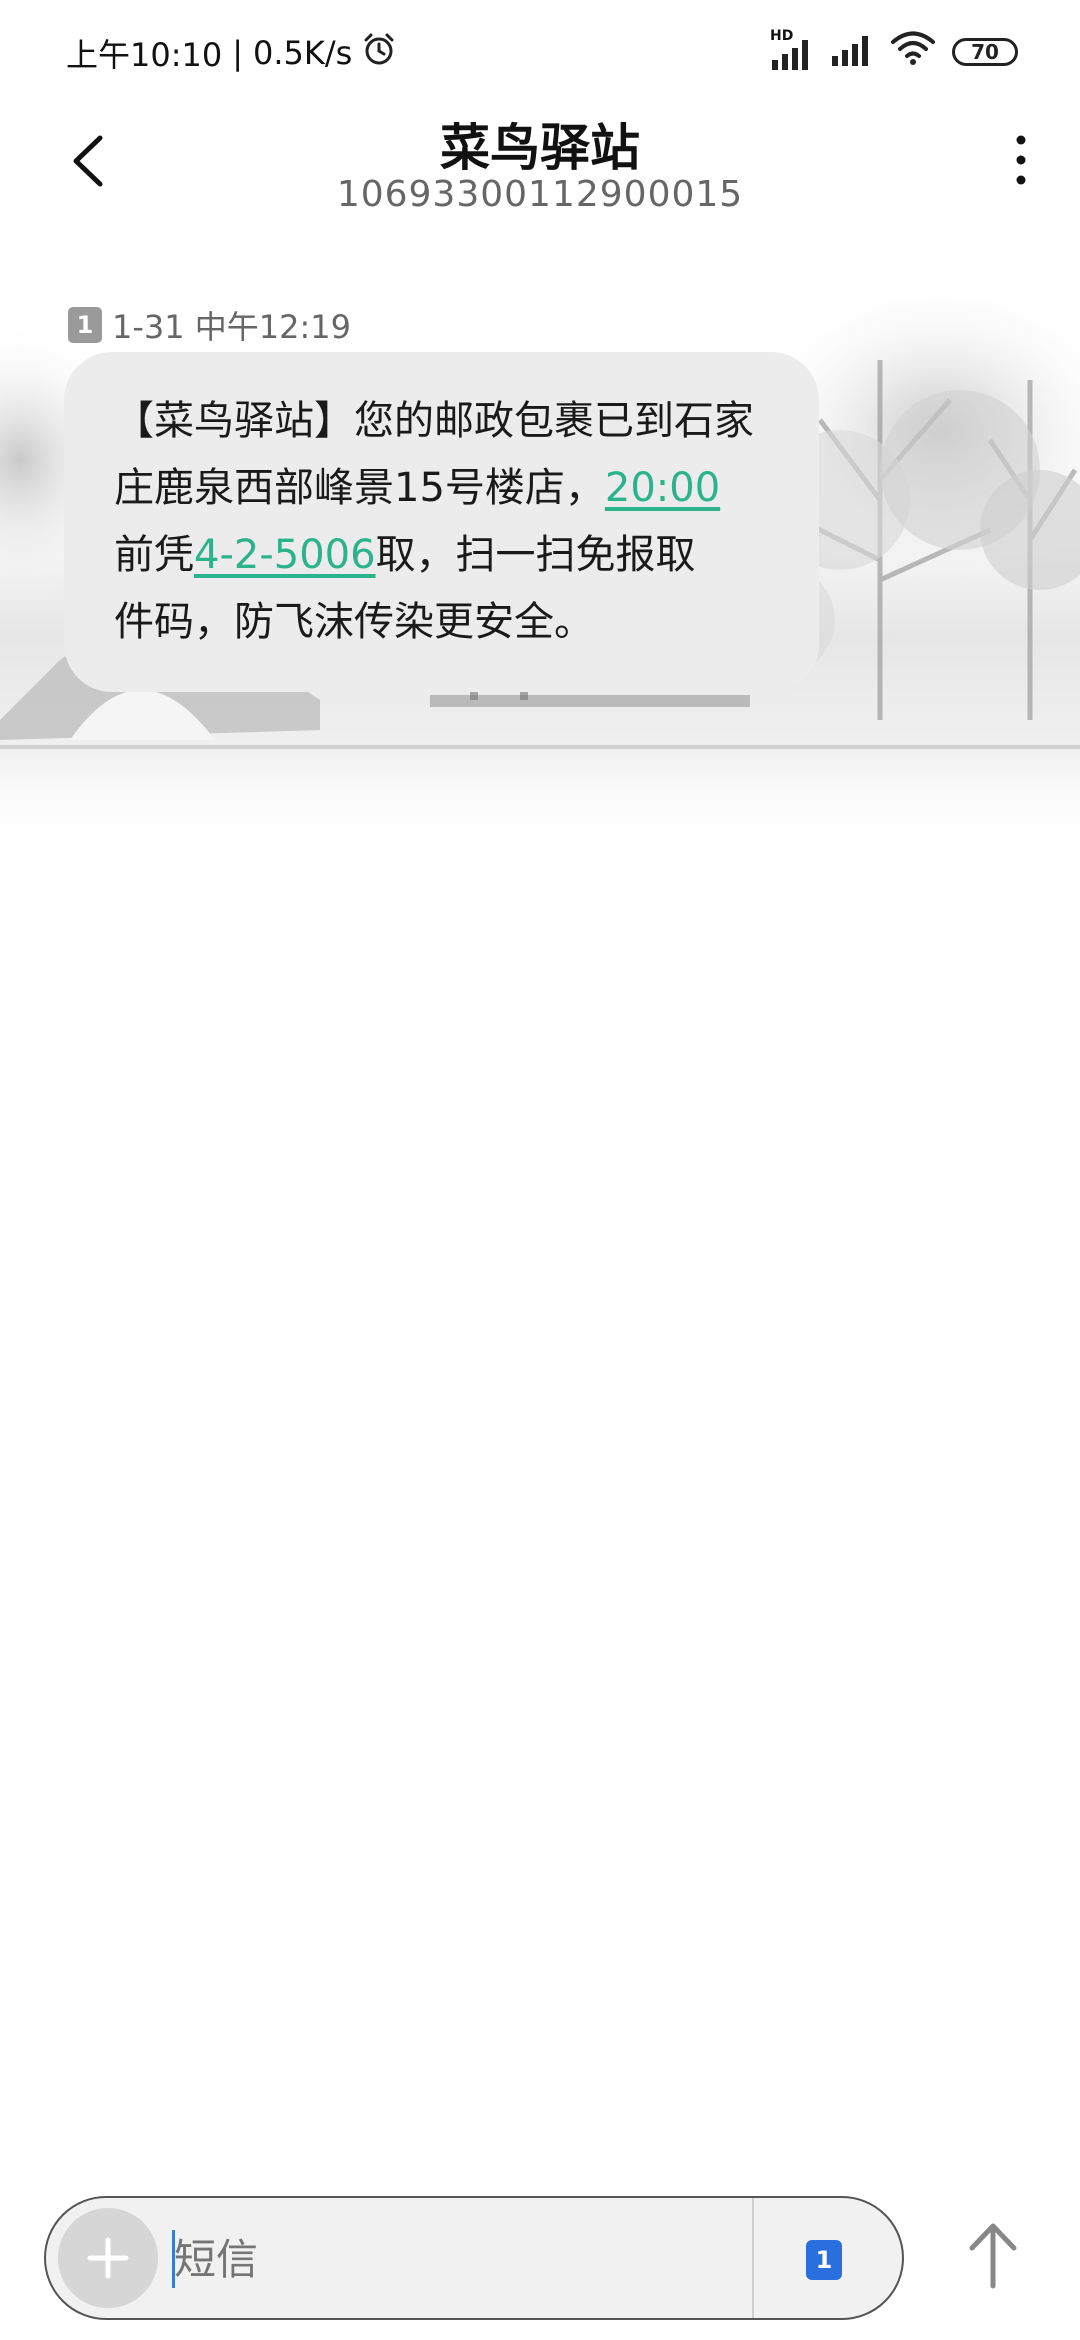 Image resolution: width=1080 pixels, height=2340 pixels. I want to click on status-time: 上午10:10, so click(144, 55).